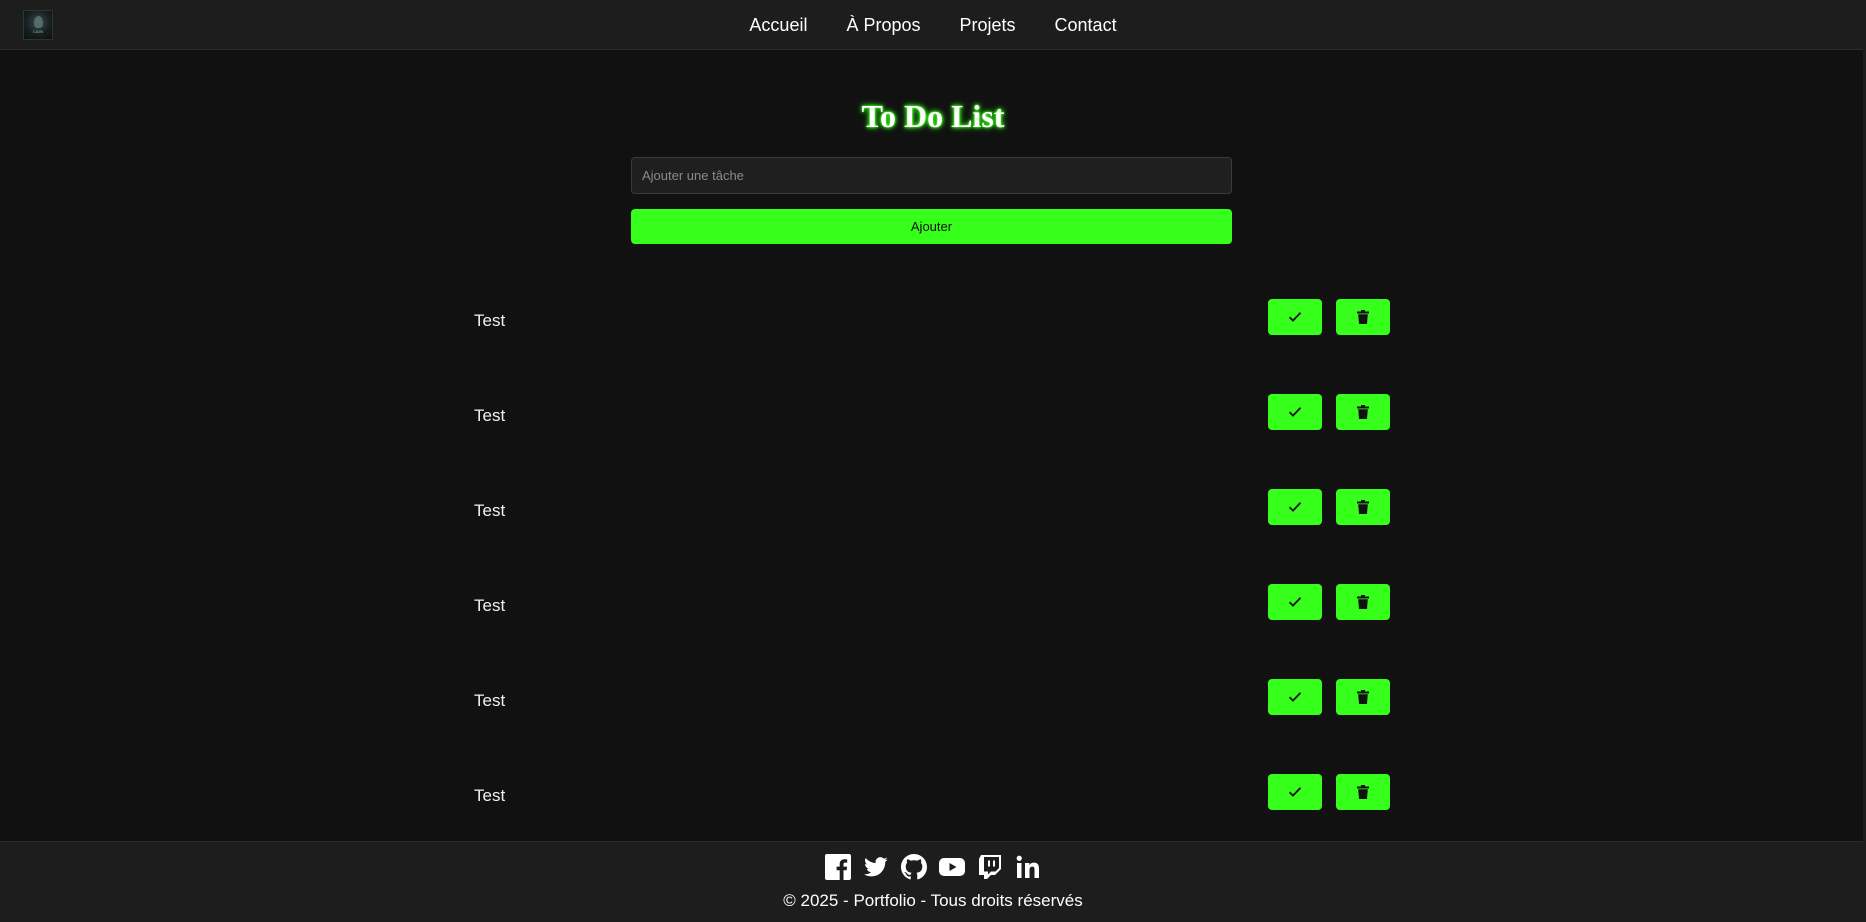  I want to click on nav-link-accueil: Accueil, so click(778, 25).